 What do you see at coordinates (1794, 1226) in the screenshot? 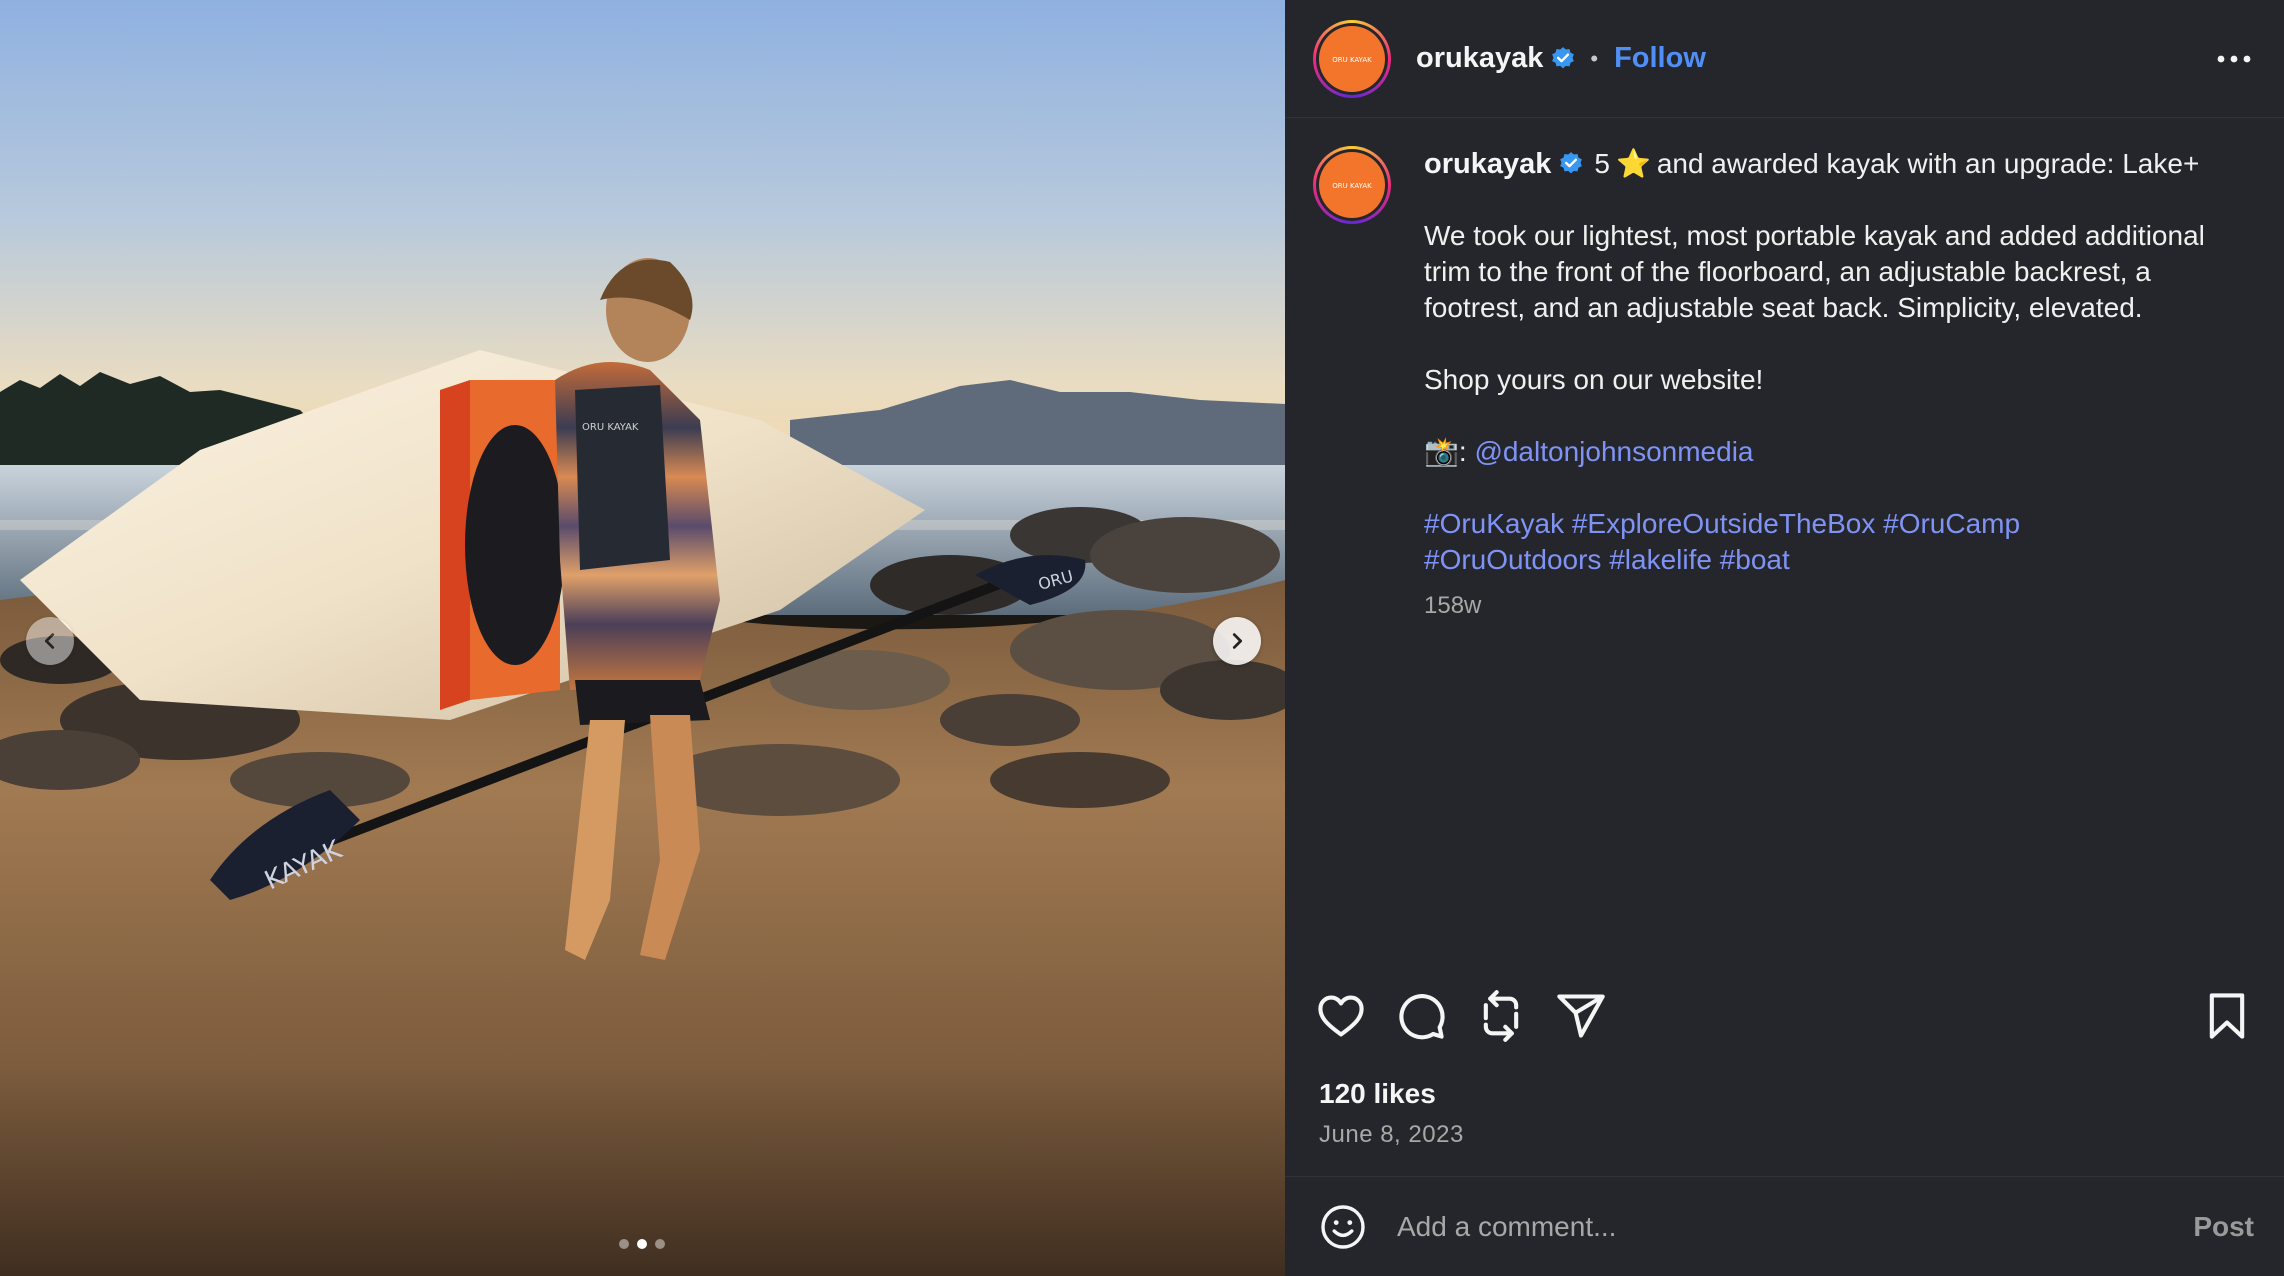
I see `comment-input` at bounding box center [1794, 1226].